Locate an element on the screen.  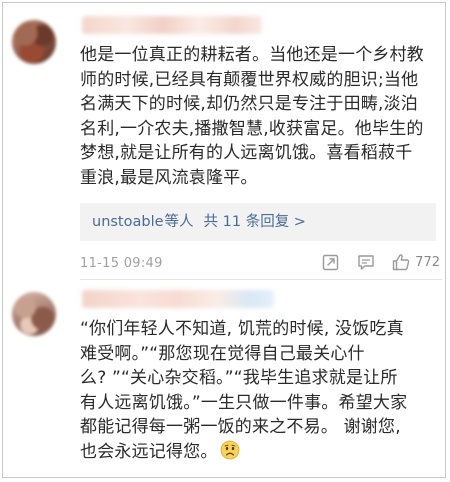
like-count: 772 is located at coordinates (427, 262).